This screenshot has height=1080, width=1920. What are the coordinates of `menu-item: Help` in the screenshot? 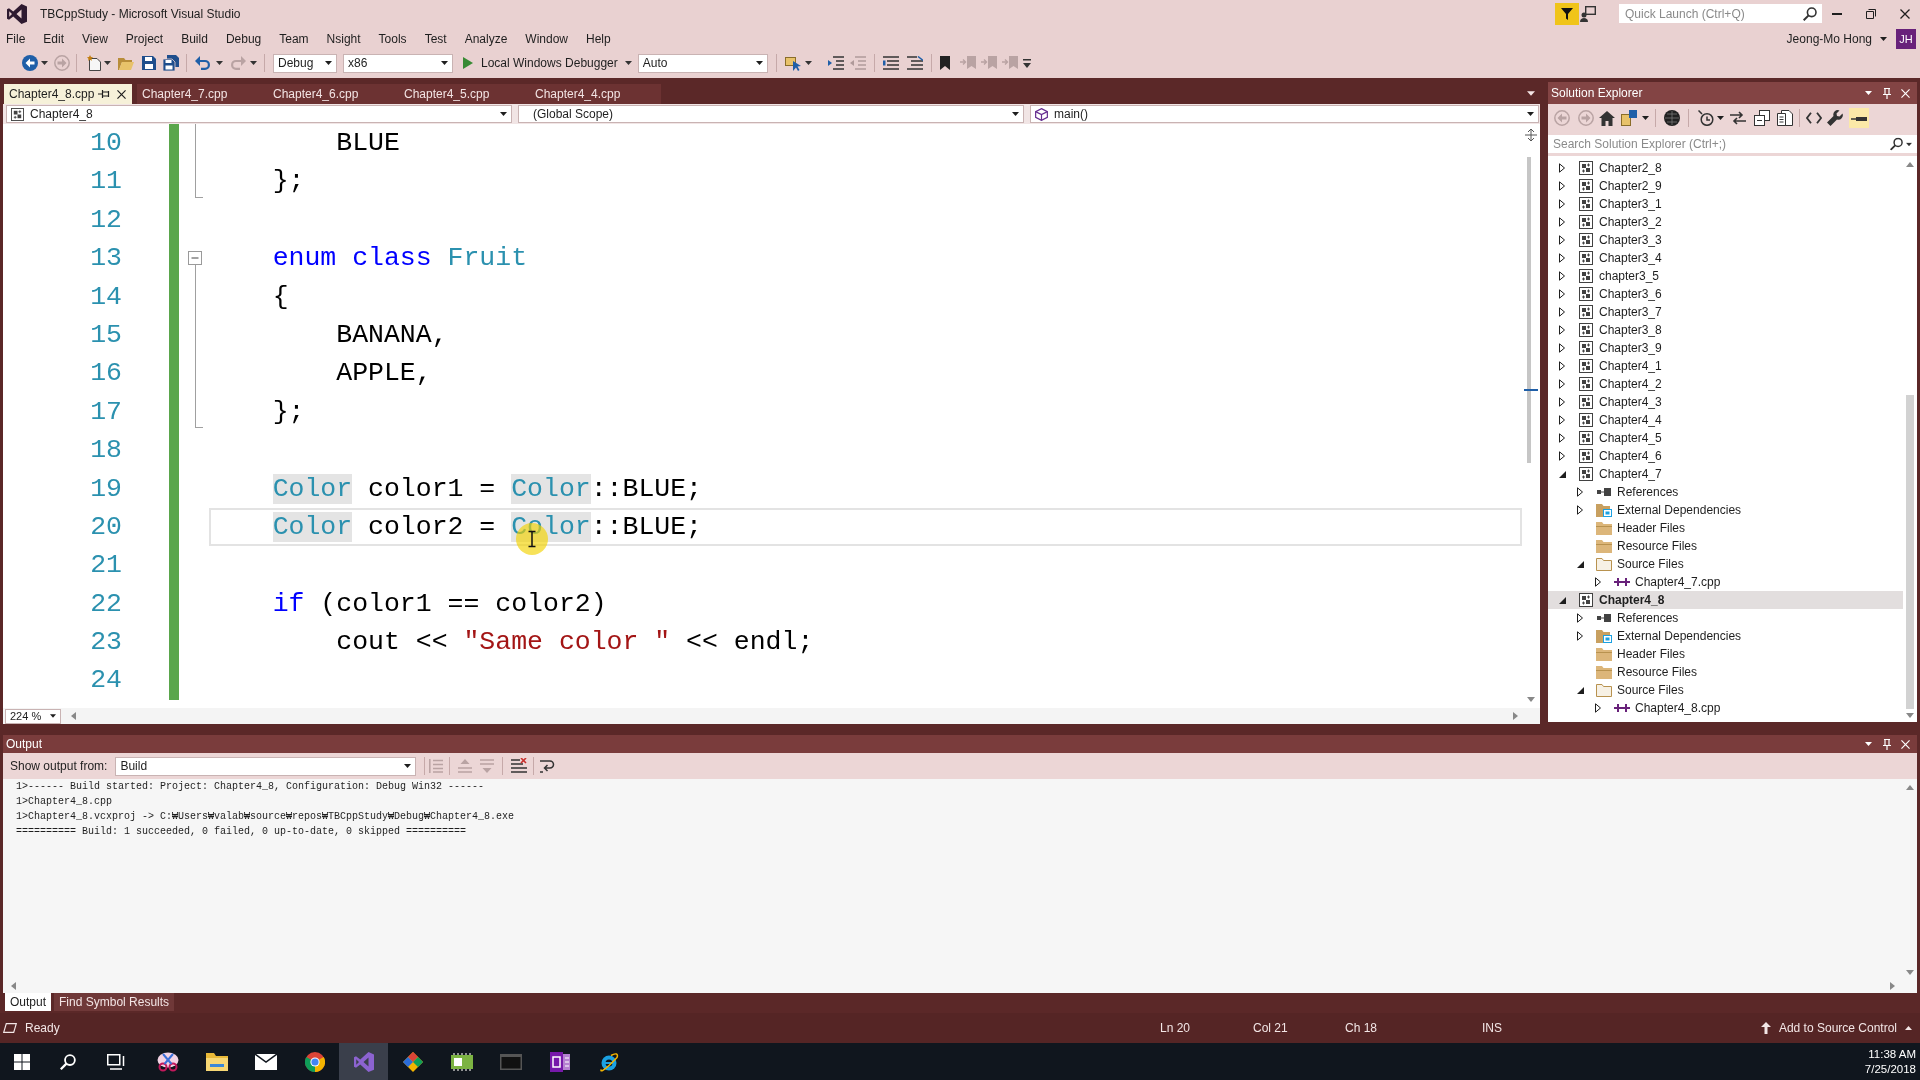 It's located at (598, 38).